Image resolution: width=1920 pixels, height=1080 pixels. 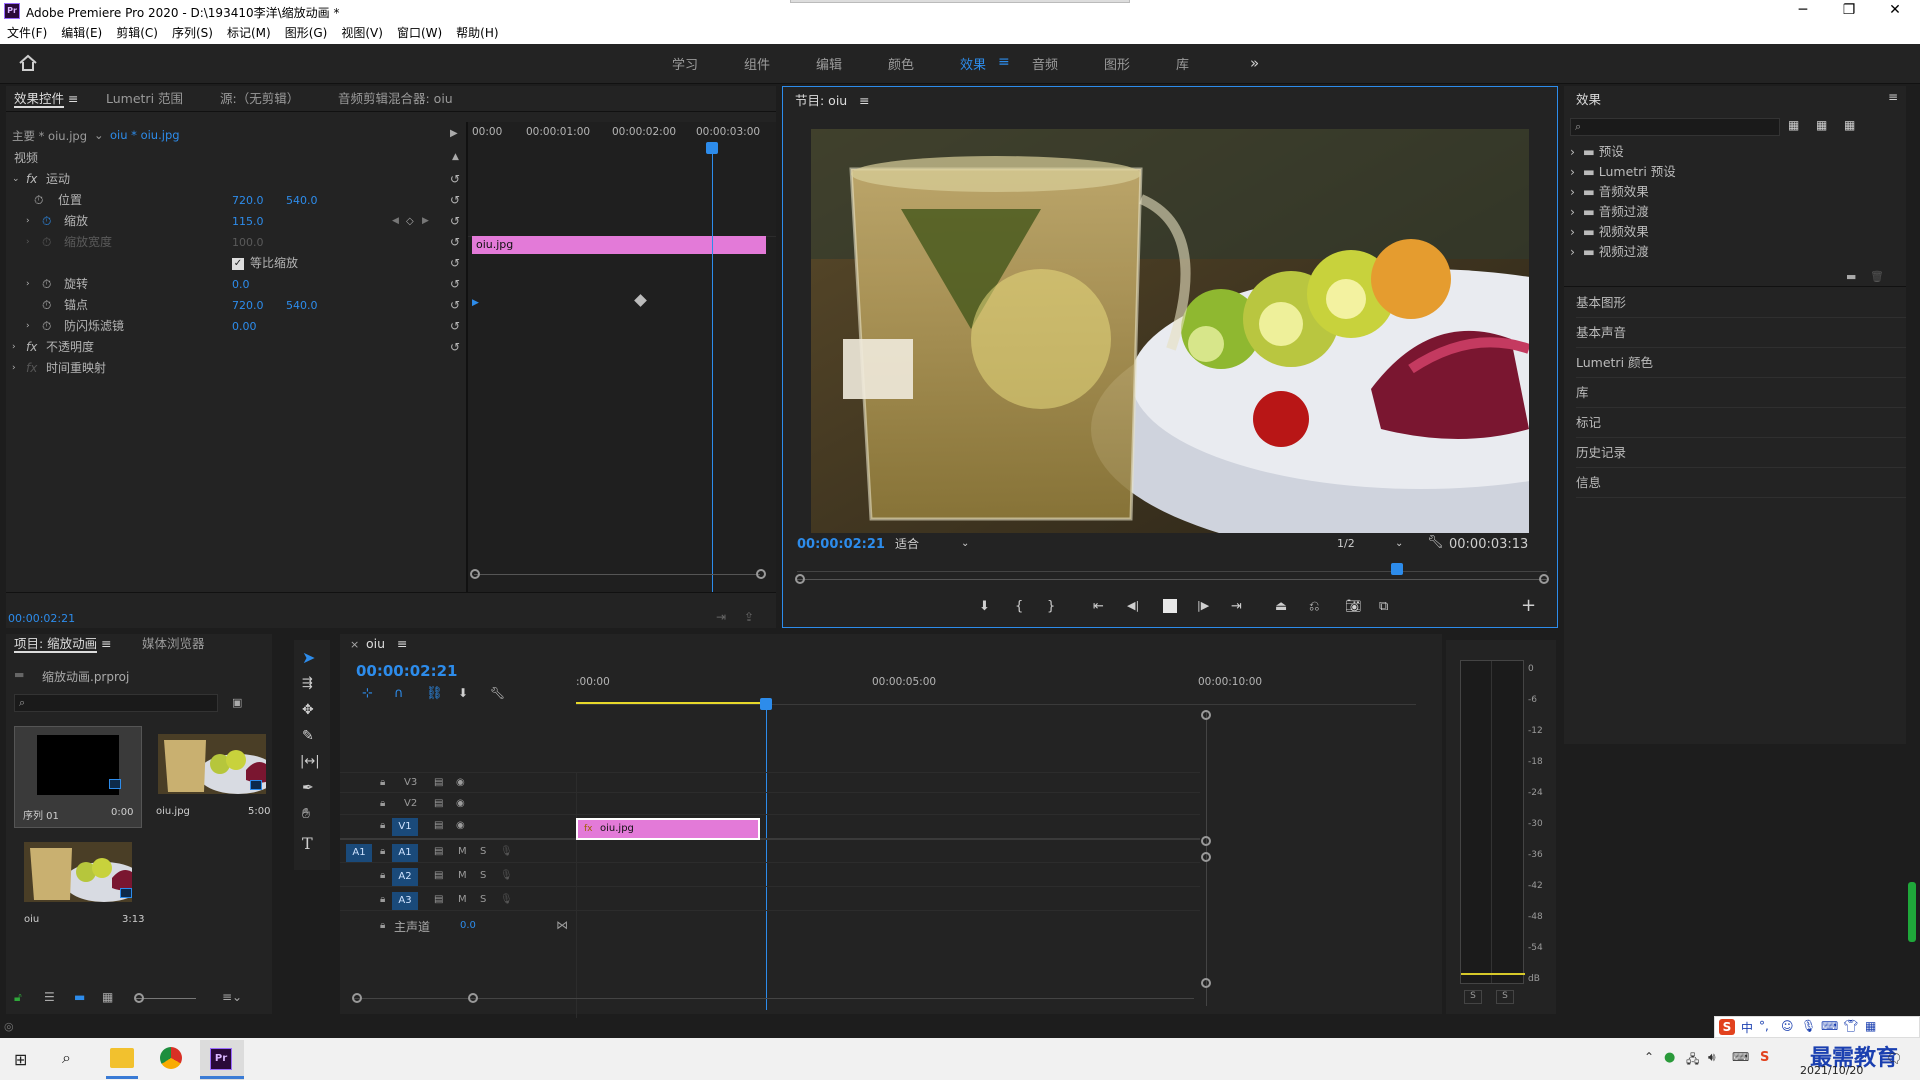 I want to click on track-label: V2, so click(x=410, y=803).